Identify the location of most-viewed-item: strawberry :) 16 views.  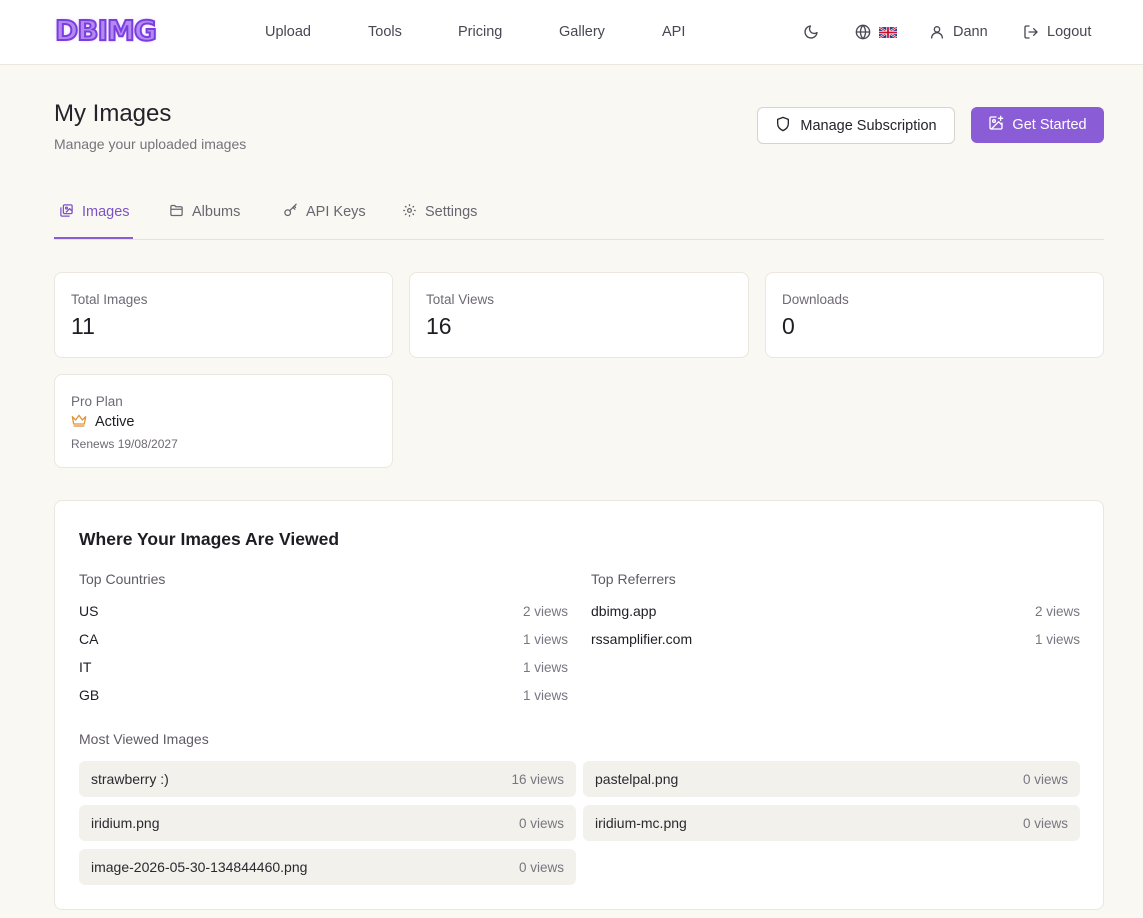
(327, 779).